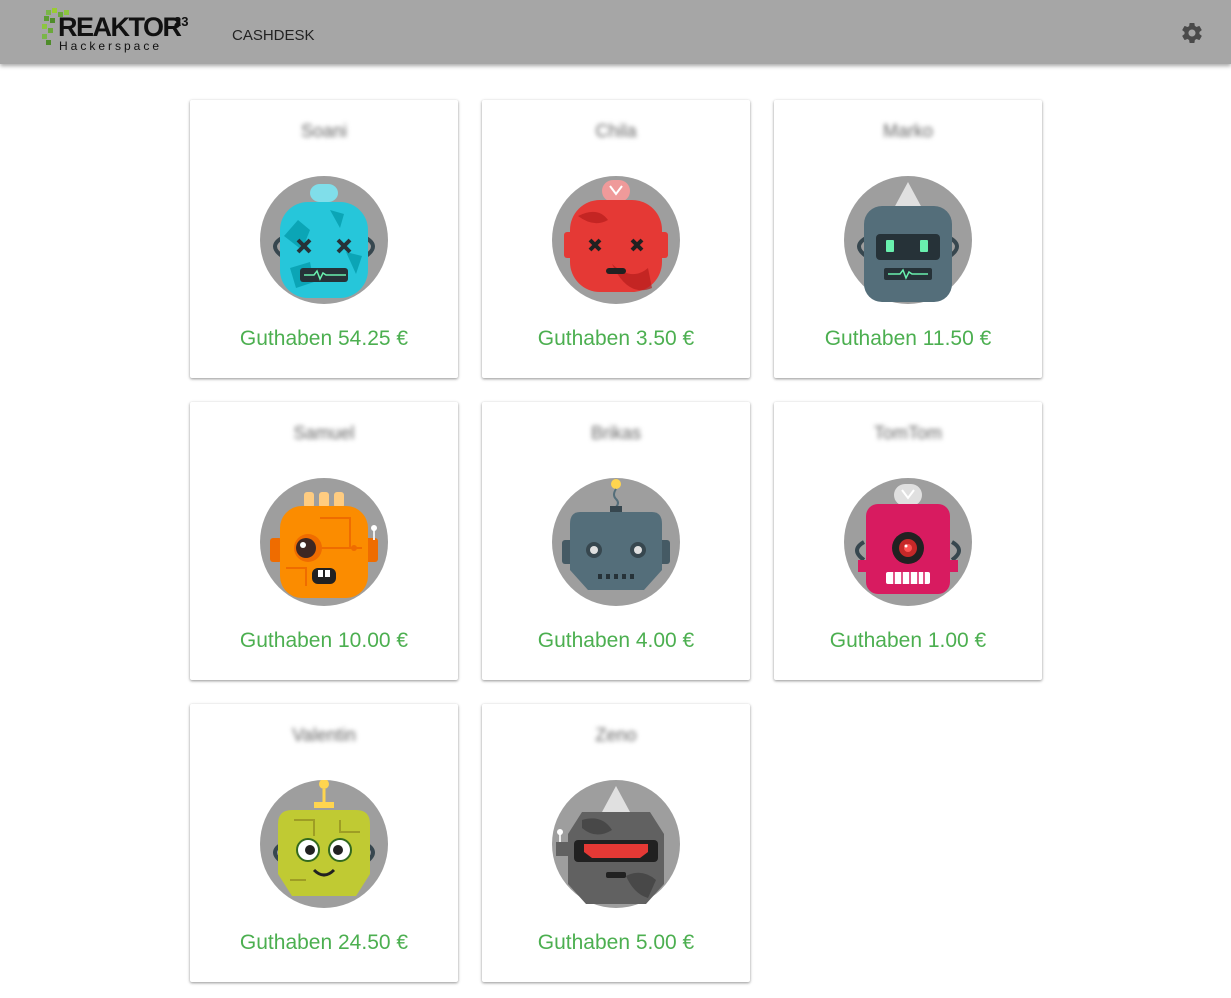 This screenshot has width=1231, height=998. I want to click on balance-label: Guthaben 3.50 €, so click(616, 338).